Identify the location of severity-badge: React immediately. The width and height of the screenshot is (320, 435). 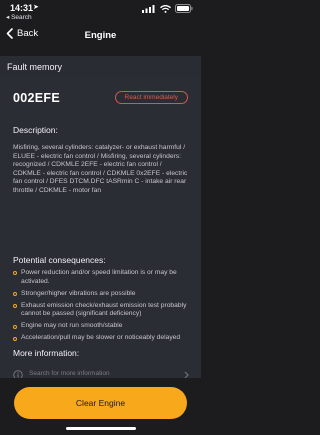
(151, 97).